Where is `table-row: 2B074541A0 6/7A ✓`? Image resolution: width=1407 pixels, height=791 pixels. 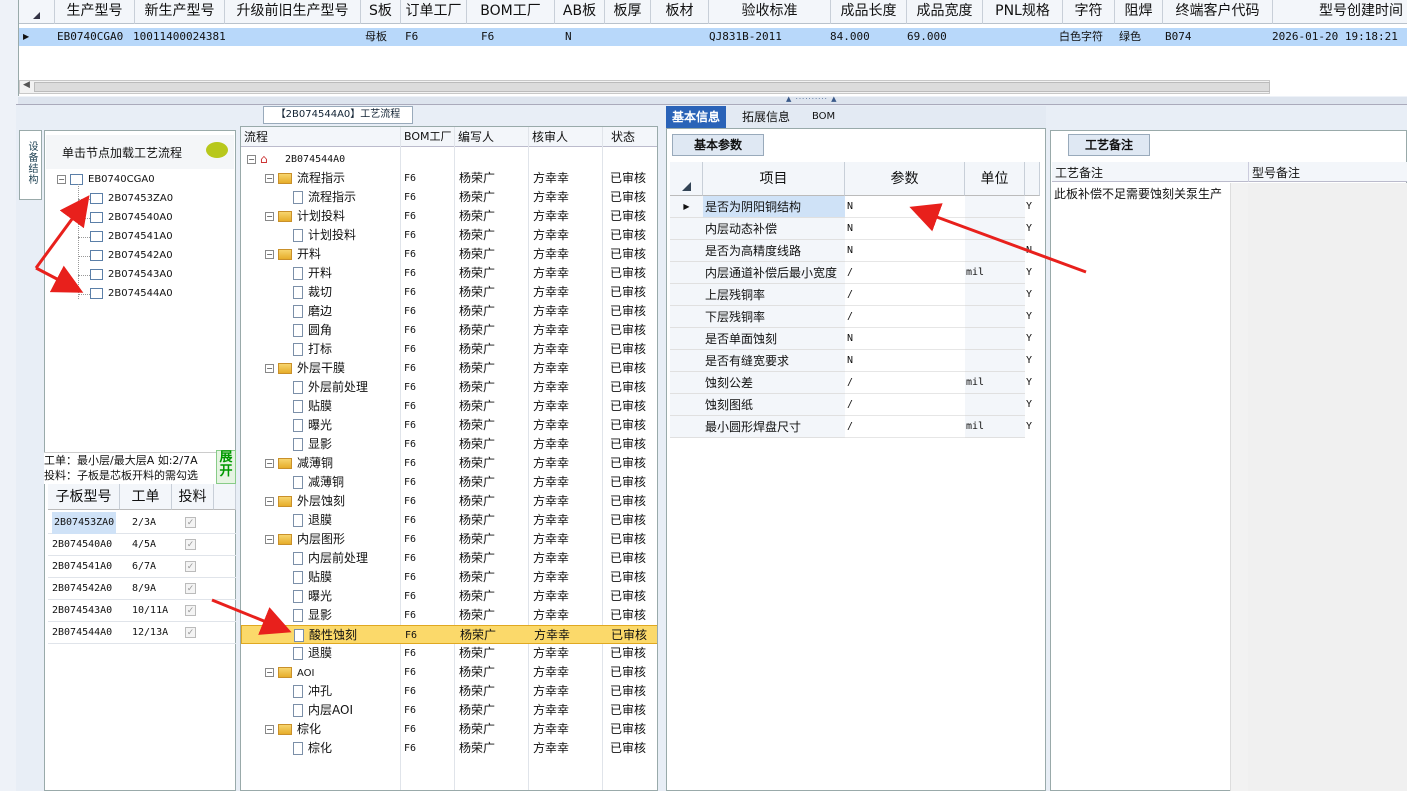 table-row: 2B074541A0 6/7A ✓ is located at coordinates (142, 567).